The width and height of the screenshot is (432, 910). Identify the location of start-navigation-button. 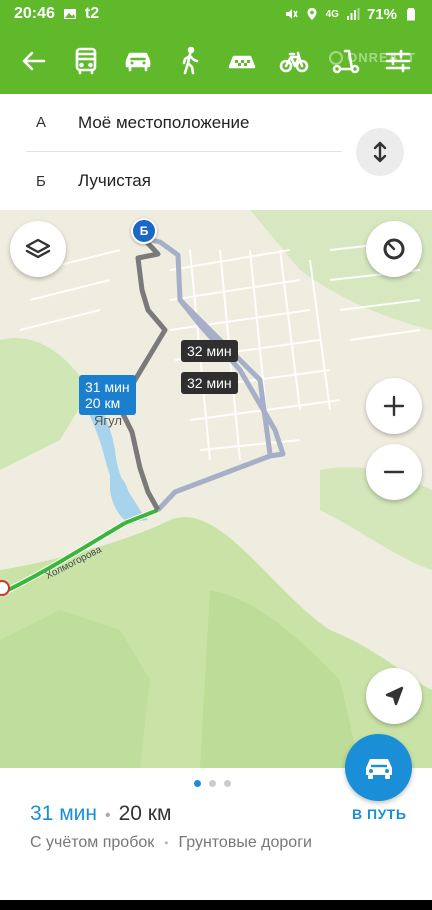
(378, 767).